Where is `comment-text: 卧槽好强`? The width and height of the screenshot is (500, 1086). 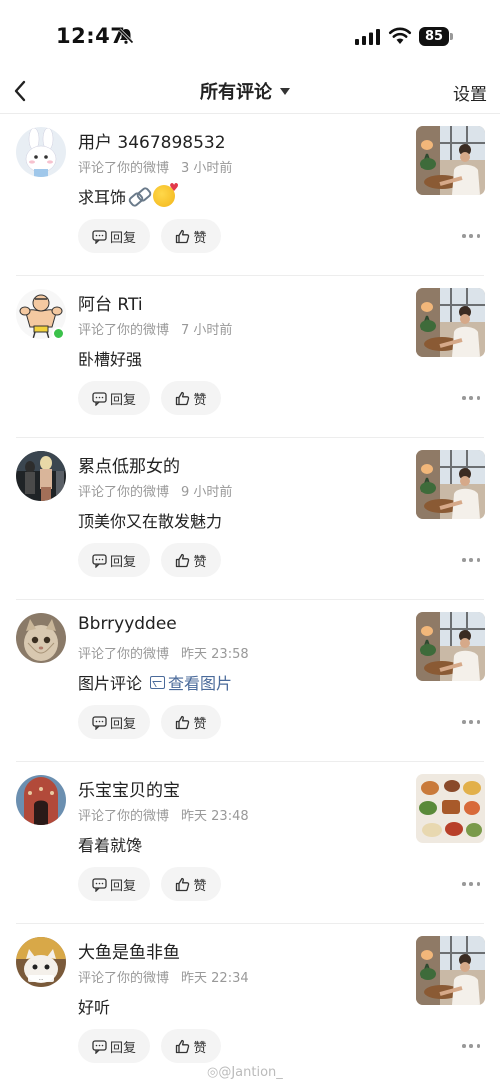 comment-text: 卧槽好强 is located at coordinates (110, 358).